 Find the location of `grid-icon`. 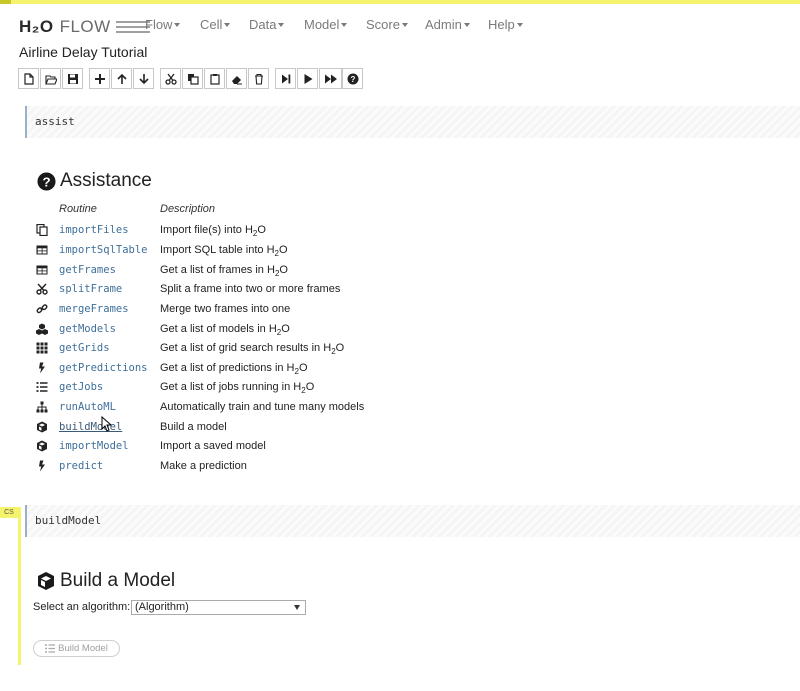

grid-icon is located at coordinates (42, 348).